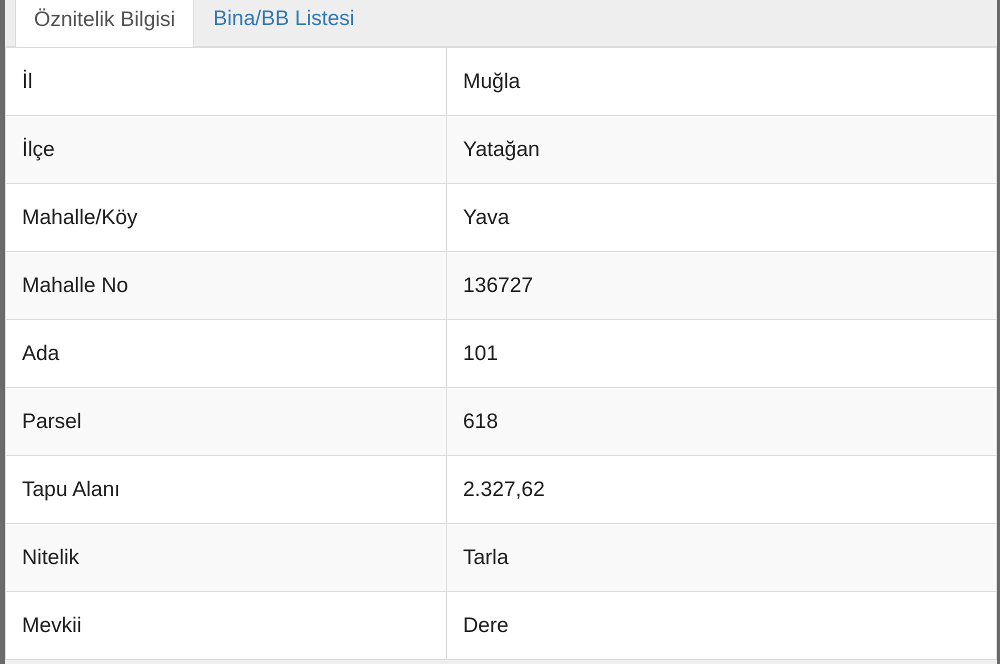 The height and width of the screenshot is (664, 1000). What do you see at coordinates (226, 286) in the screenshot?
I see `label-cell: Mahalle No` at bounding box center [226, 286].